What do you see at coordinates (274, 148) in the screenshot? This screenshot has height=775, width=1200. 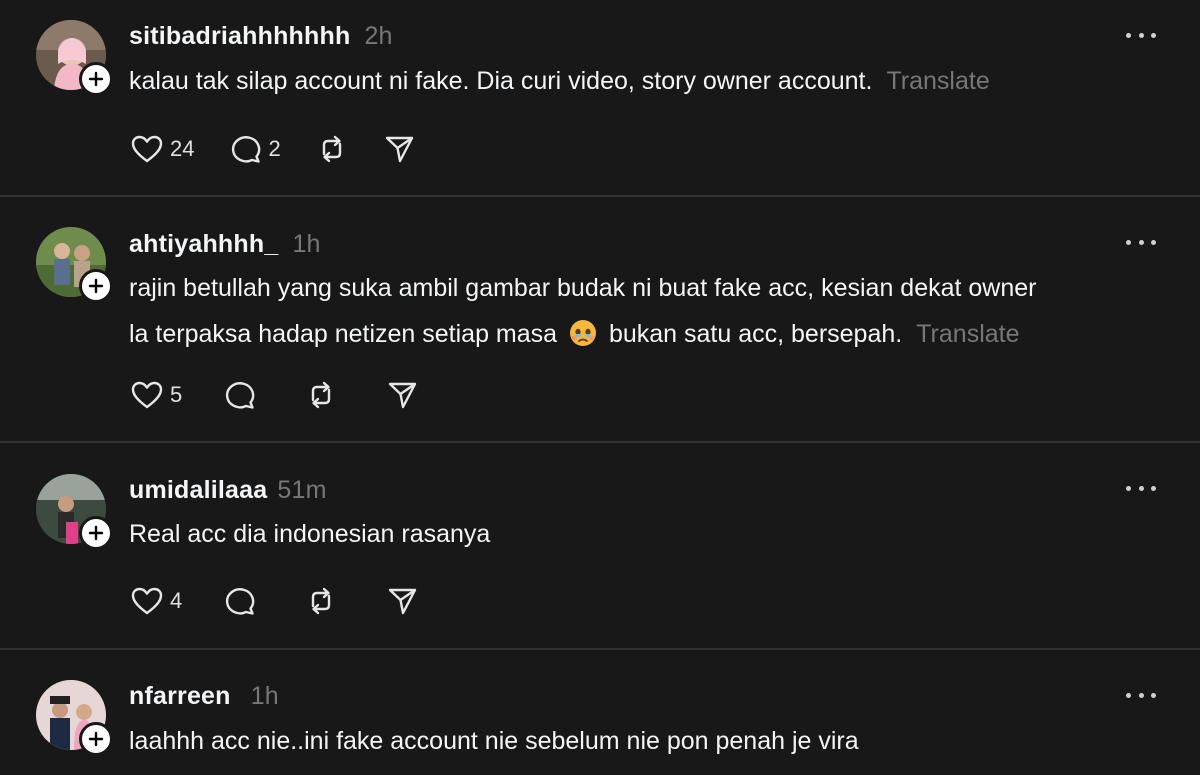 I see `reply-count: 2` at bounding box center [274, 148].